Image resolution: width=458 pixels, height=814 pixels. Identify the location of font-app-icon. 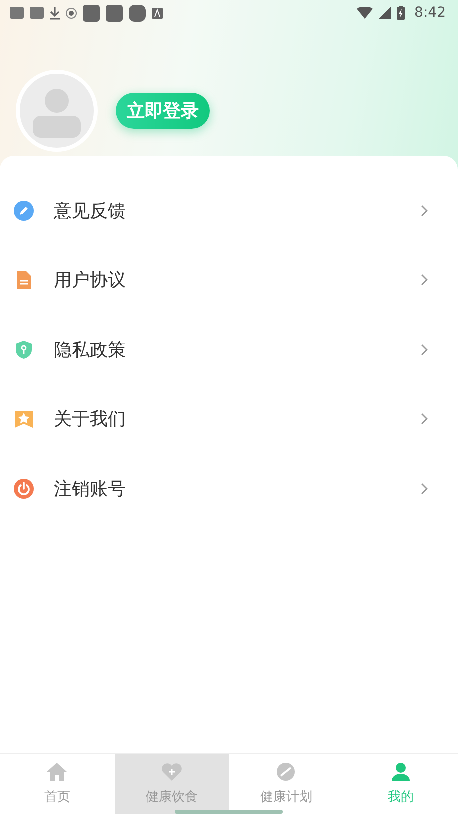
(157, 13).